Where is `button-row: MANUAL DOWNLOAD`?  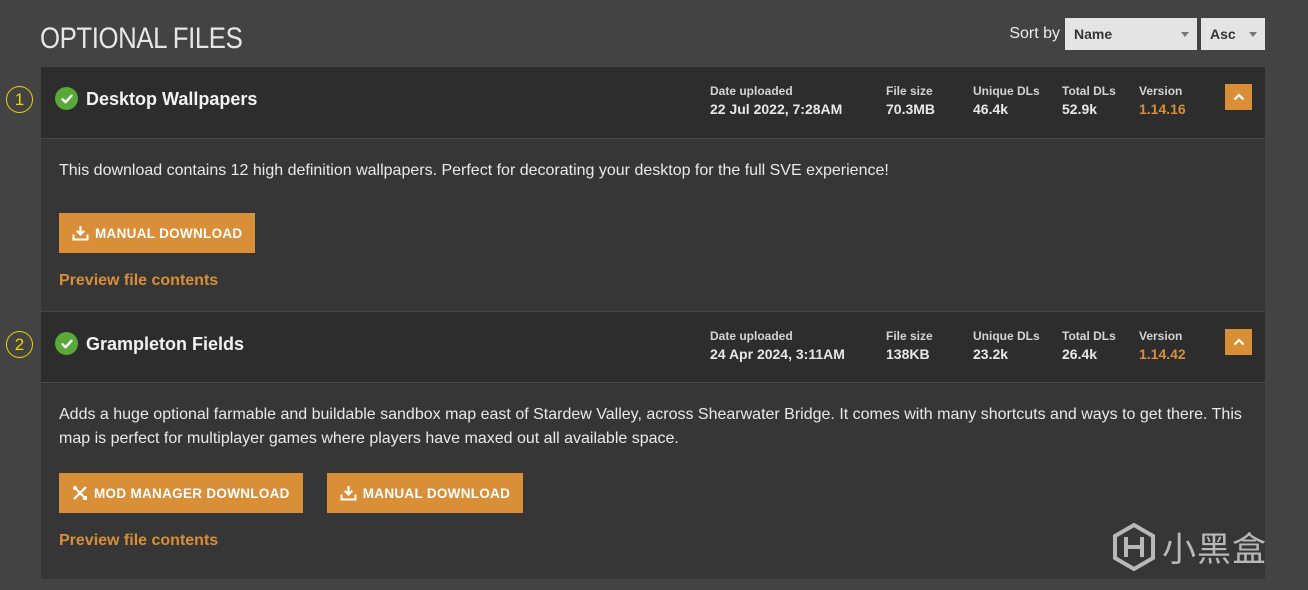
button-row: MANUAL DOWNLOAD is located at coordinates (653, 233).